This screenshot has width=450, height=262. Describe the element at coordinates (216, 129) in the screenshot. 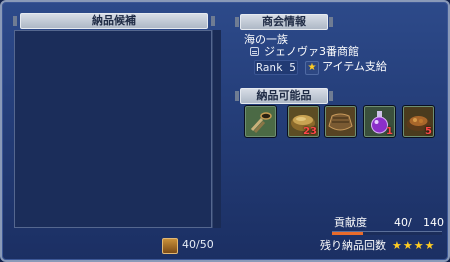

I see `candidates-scrollbar` at that location.